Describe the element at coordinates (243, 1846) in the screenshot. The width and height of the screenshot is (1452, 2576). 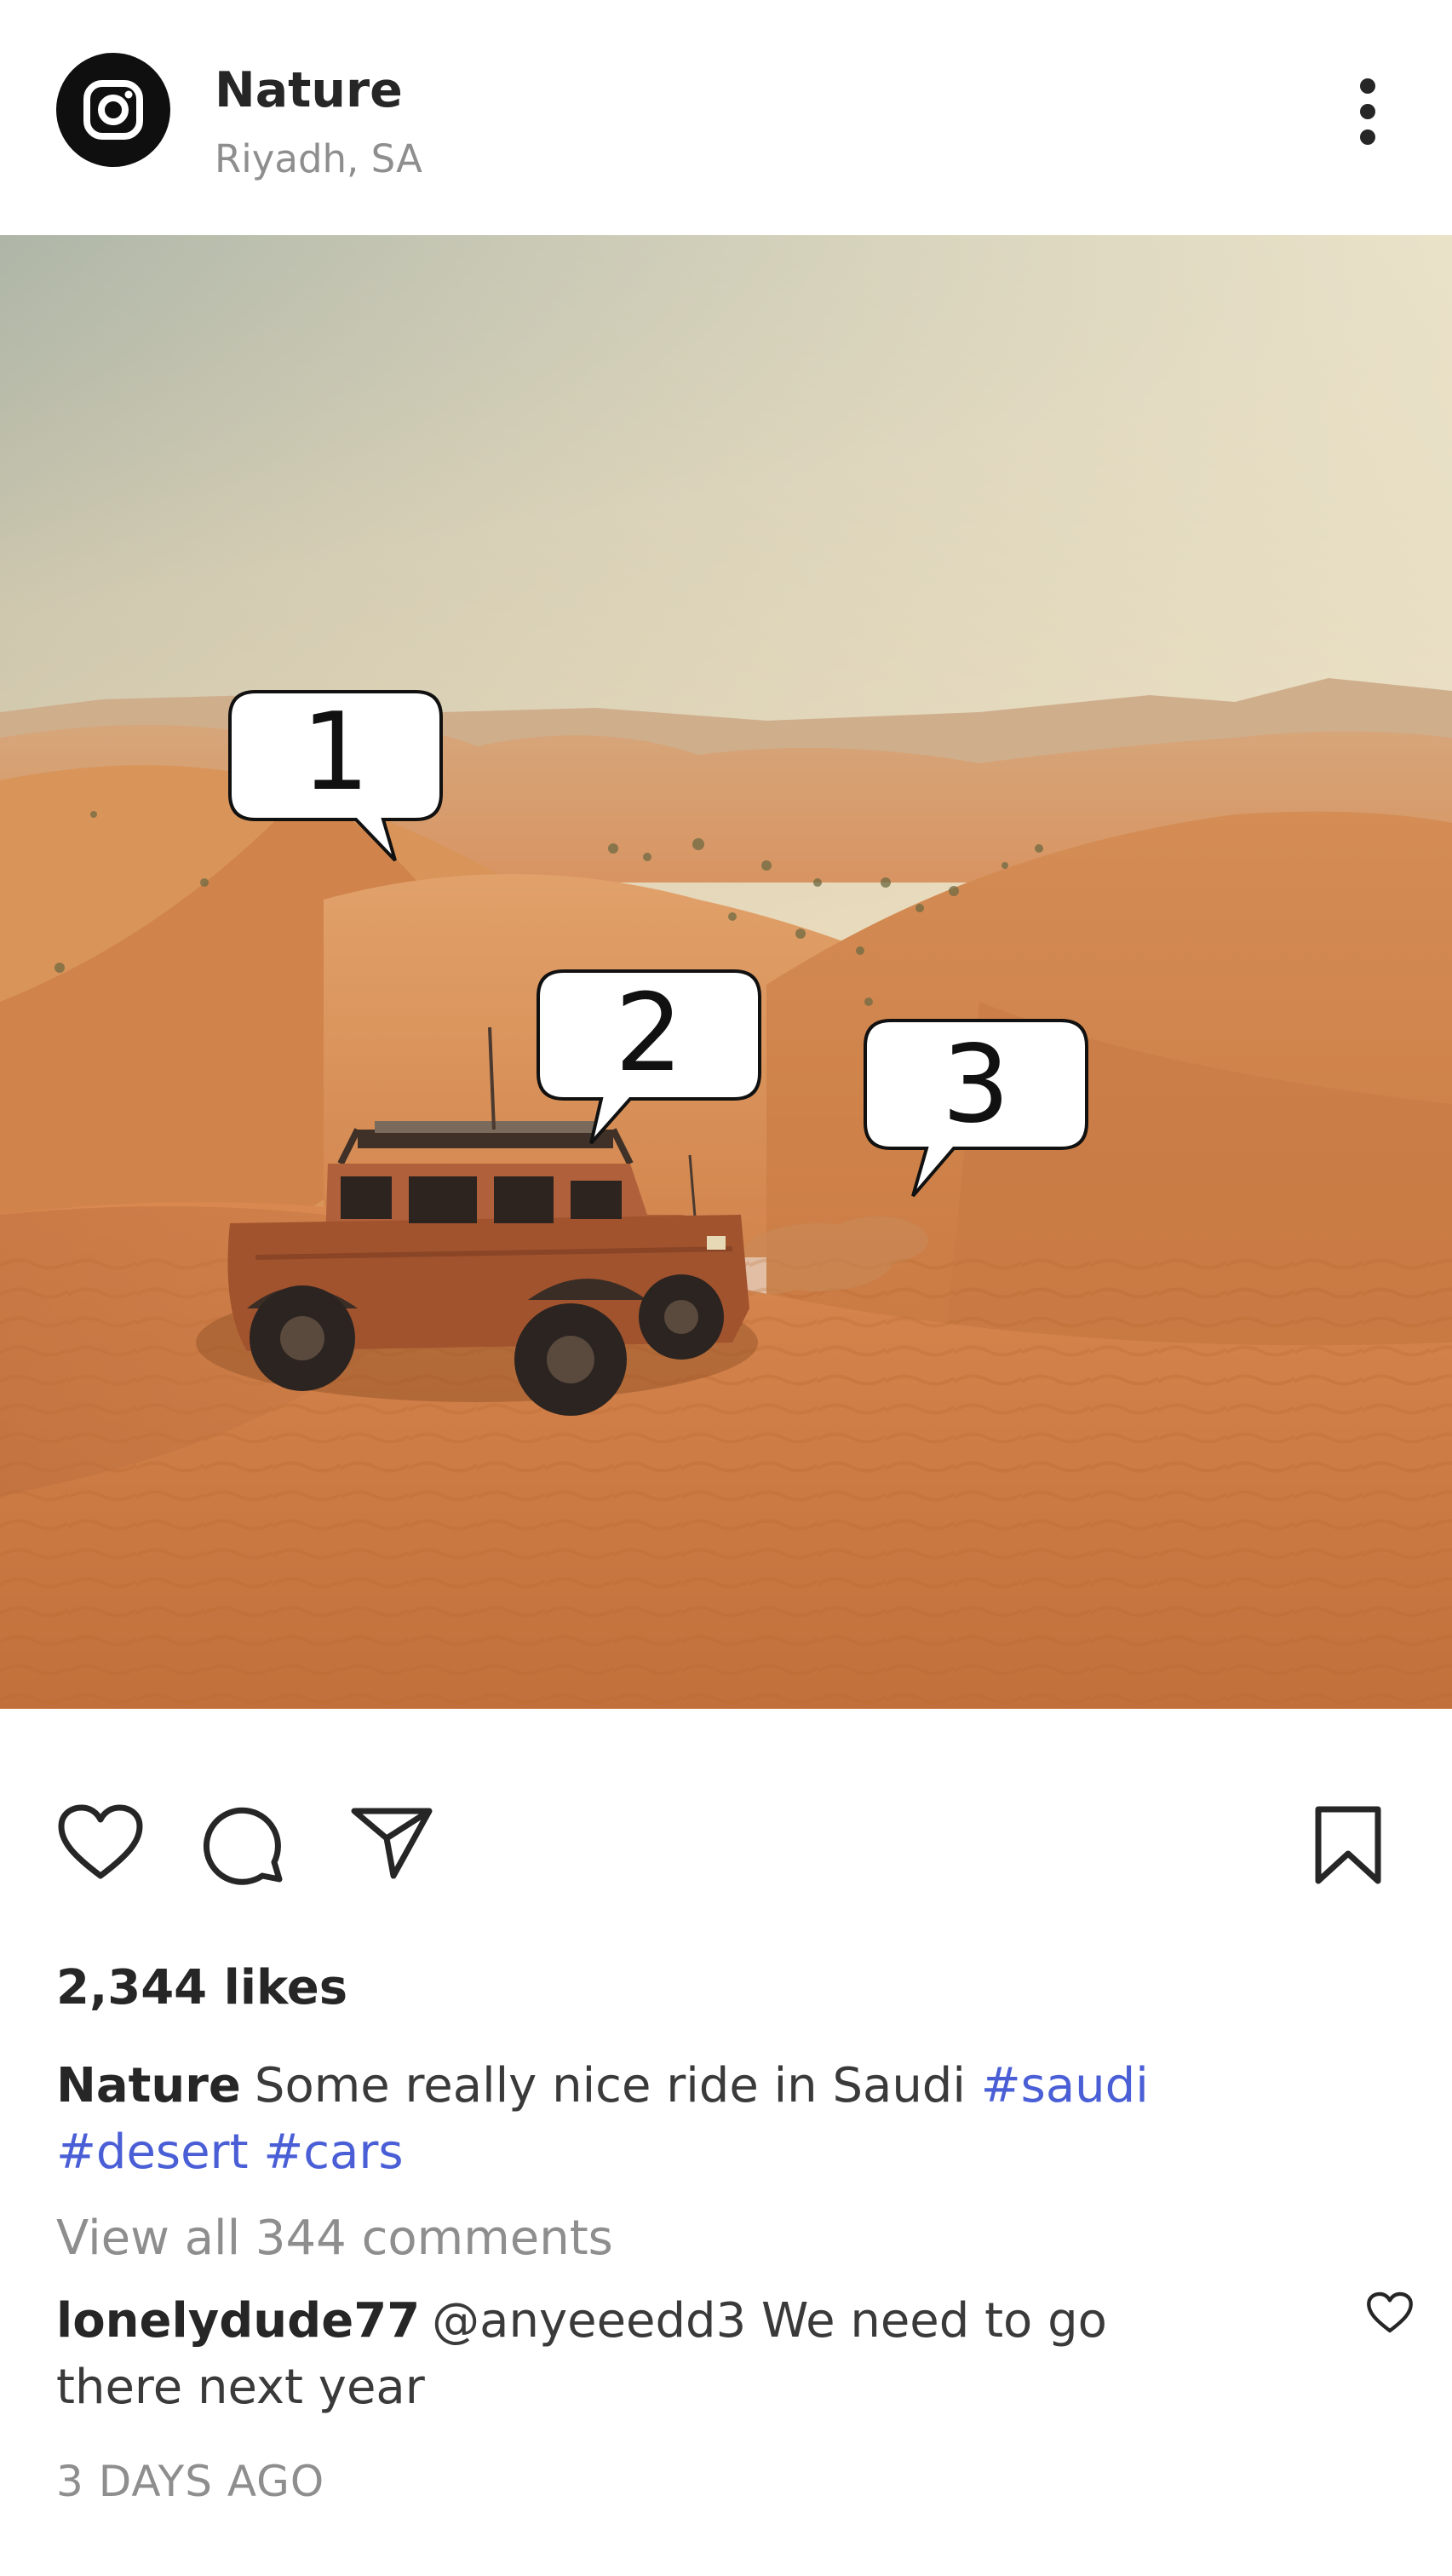
I see `comment-icon` at that location.